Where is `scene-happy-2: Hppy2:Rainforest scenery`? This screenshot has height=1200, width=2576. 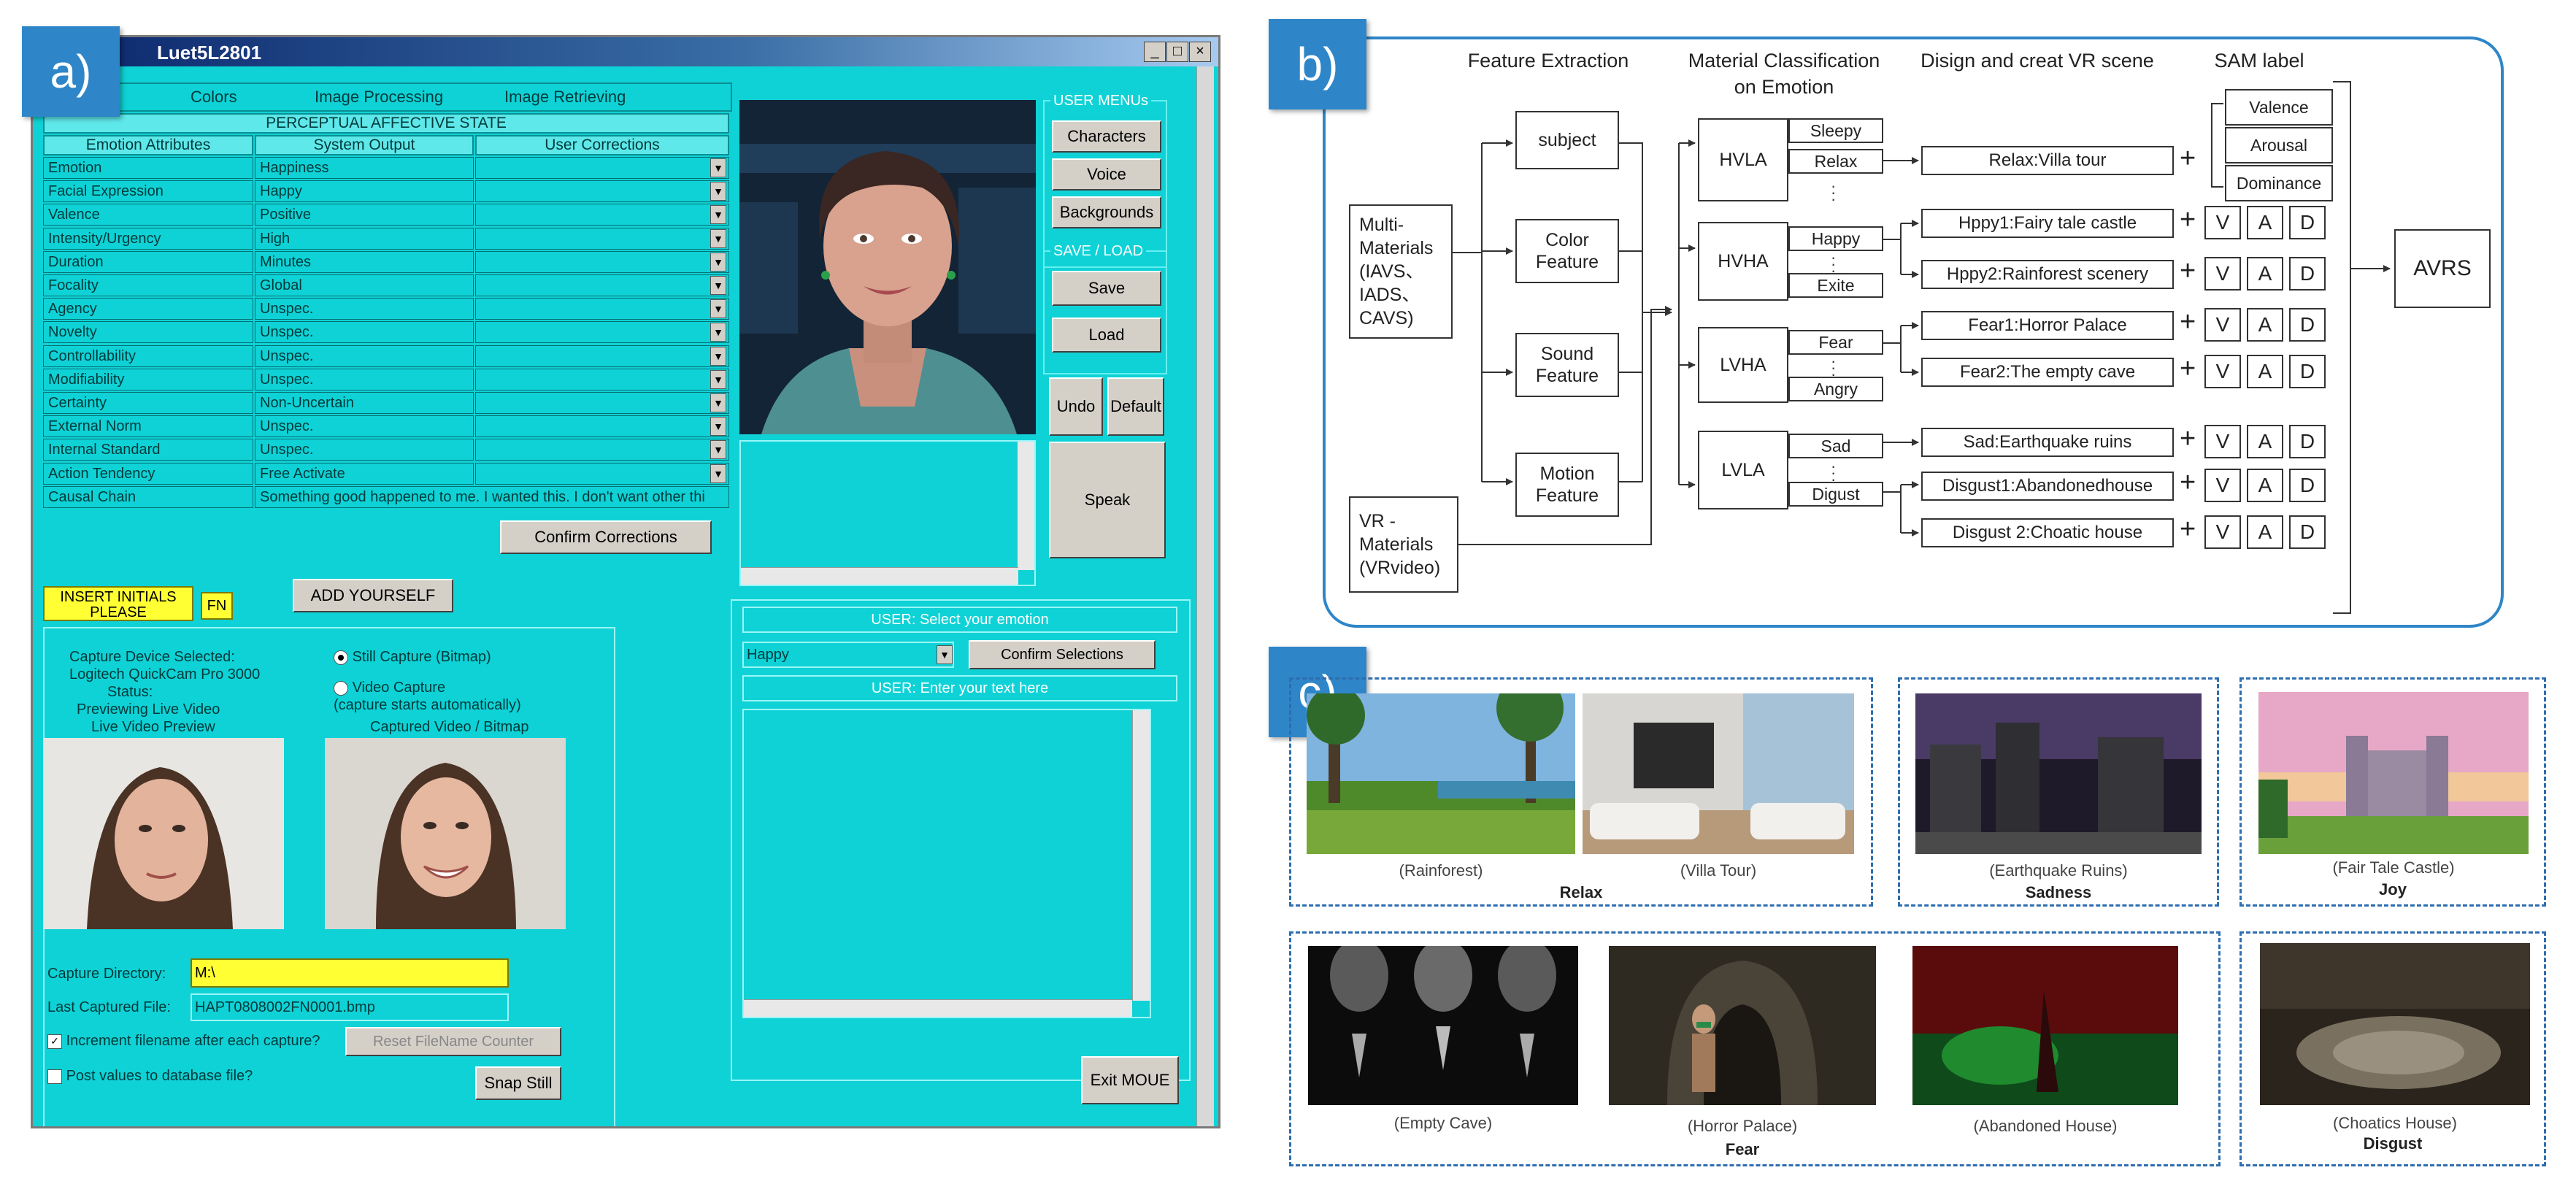 scene-happy-2: Hppy2:Rainforest scenery is located at coordinates (2047, 275).